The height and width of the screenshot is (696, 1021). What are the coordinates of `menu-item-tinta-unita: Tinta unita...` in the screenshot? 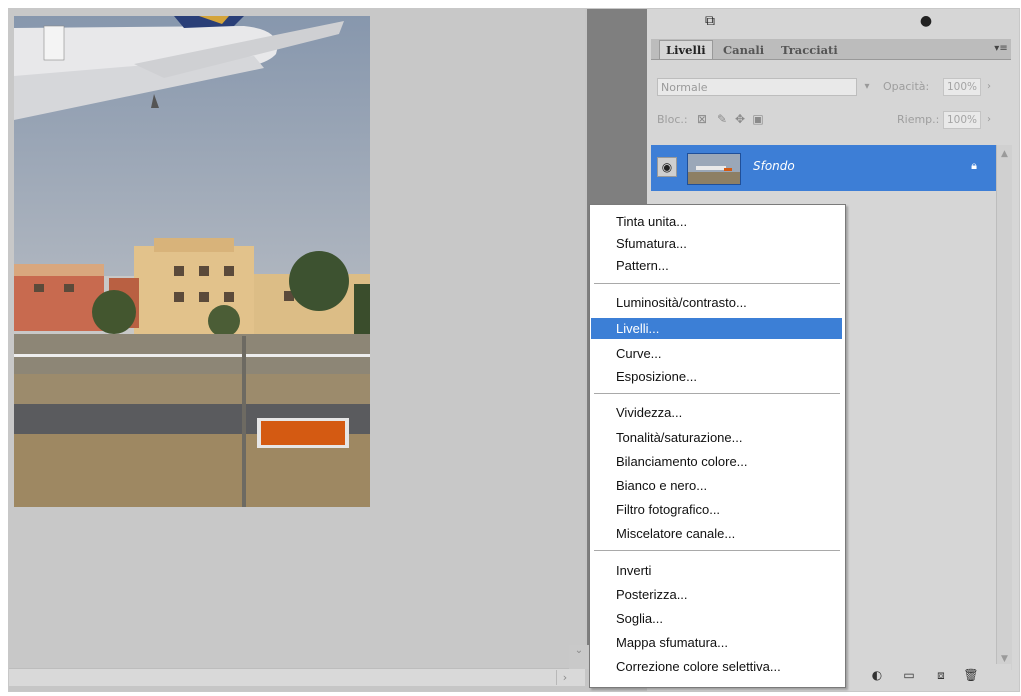 It's located at (716, 221).